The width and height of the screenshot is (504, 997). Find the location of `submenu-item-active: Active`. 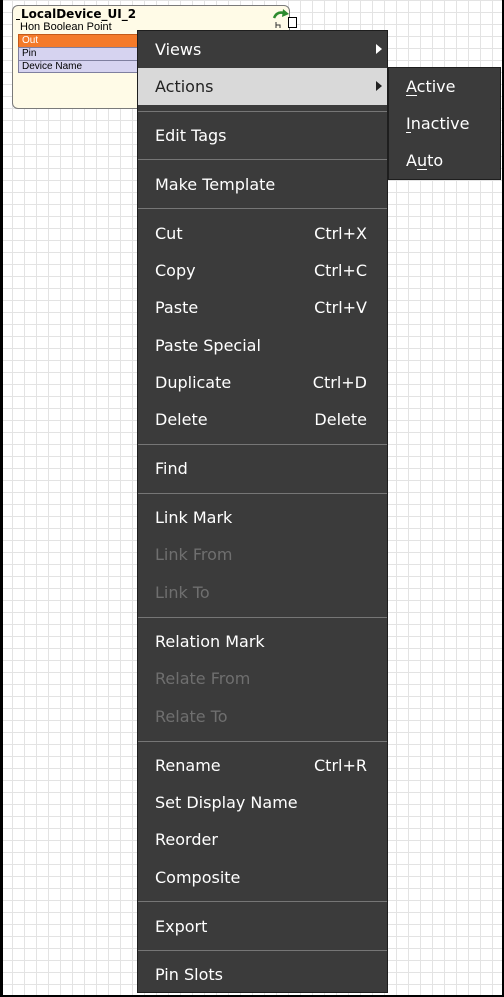

submenu-item-active: Active is located at coordinates (444, 86).